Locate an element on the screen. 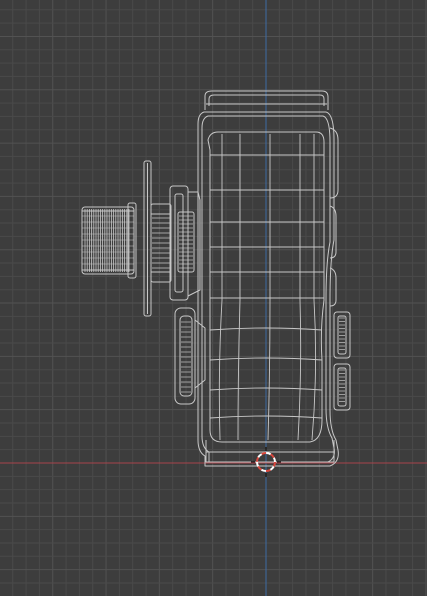 Image resolution: width=427 pixels, height=596 pixels. mount-inner is located at coordinates (179, 243).